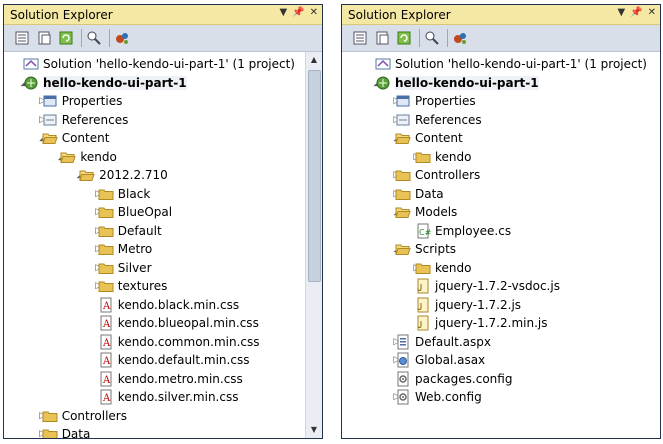  I want to click on tree-item: ▷Black, so click(163, 194).